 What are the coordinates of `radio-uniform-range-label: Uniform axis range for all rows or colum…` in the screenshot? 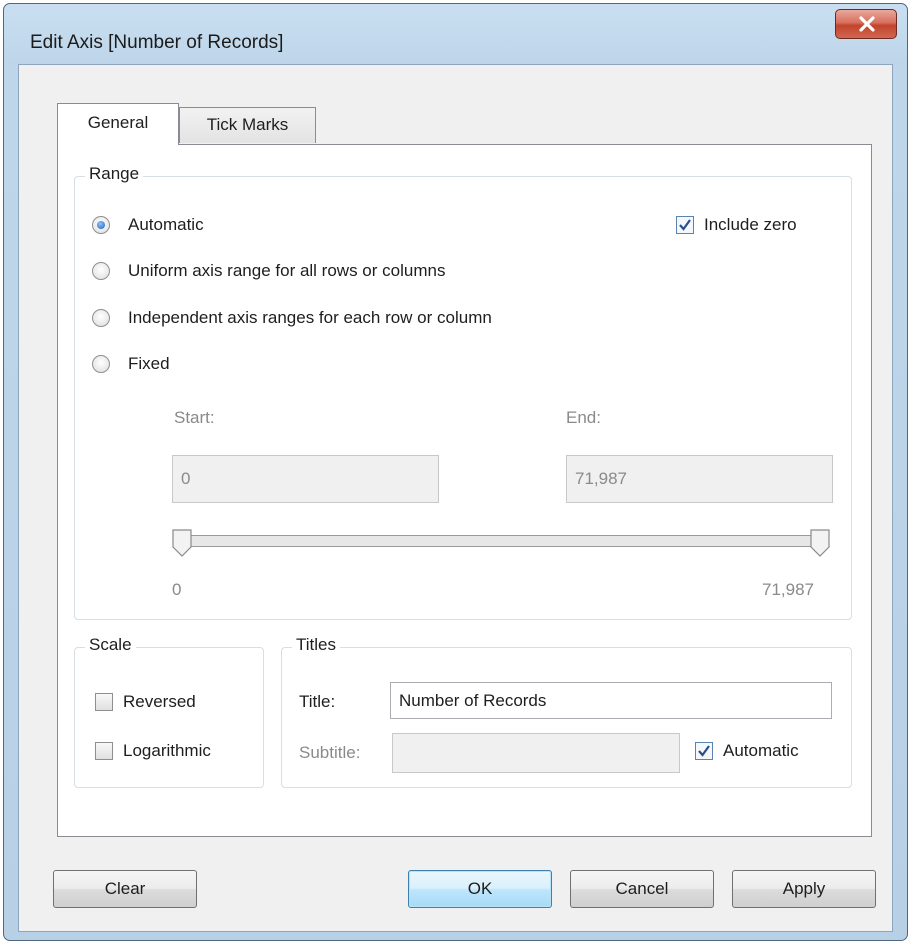 It's located at (287, 270).